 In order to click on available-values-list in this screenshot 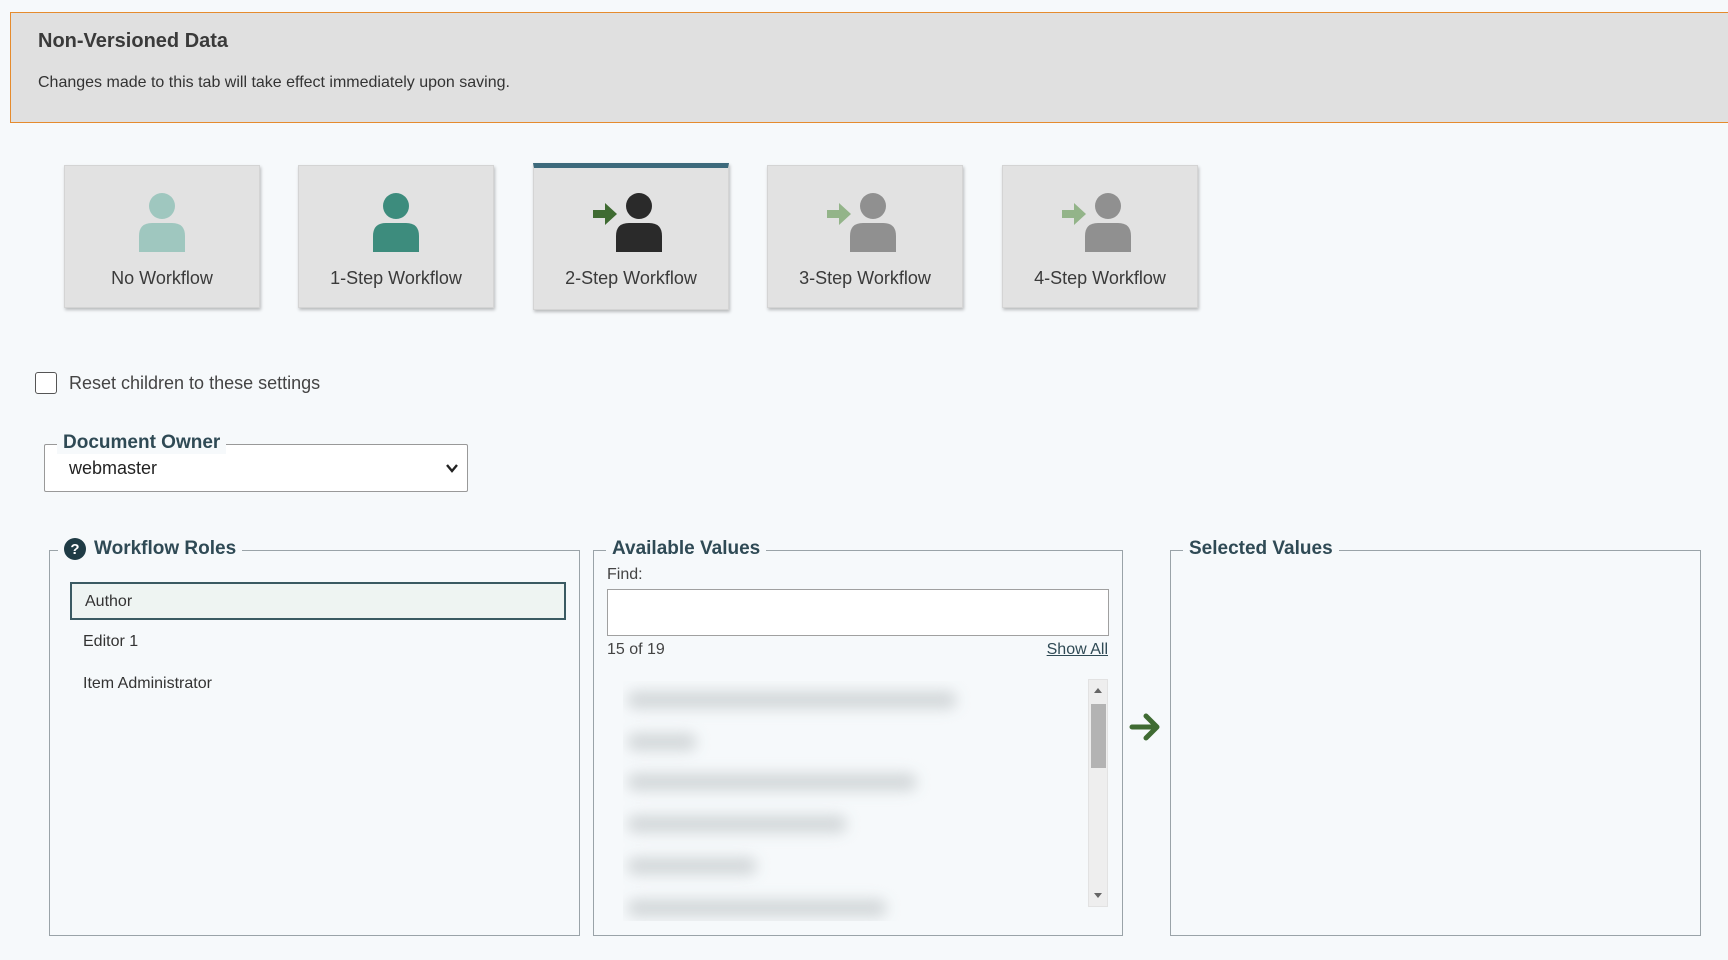, I will do `click(856, 801)`.